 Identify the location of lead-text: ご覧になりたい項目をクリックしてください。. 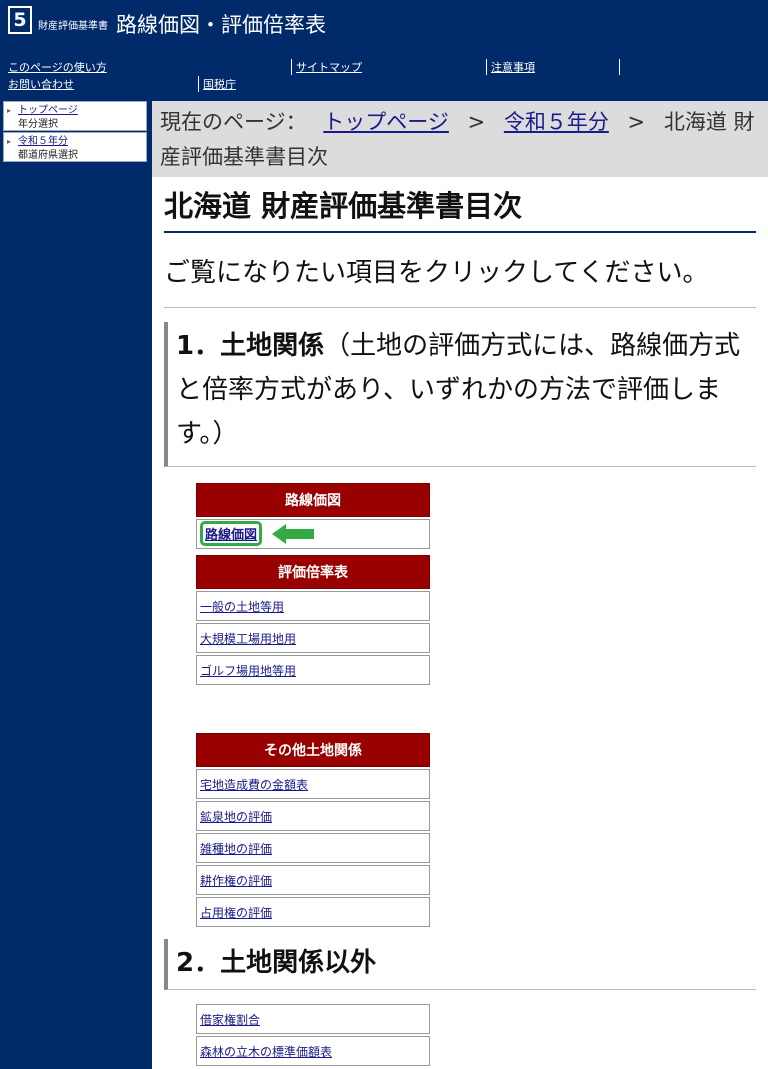
(460, 279).